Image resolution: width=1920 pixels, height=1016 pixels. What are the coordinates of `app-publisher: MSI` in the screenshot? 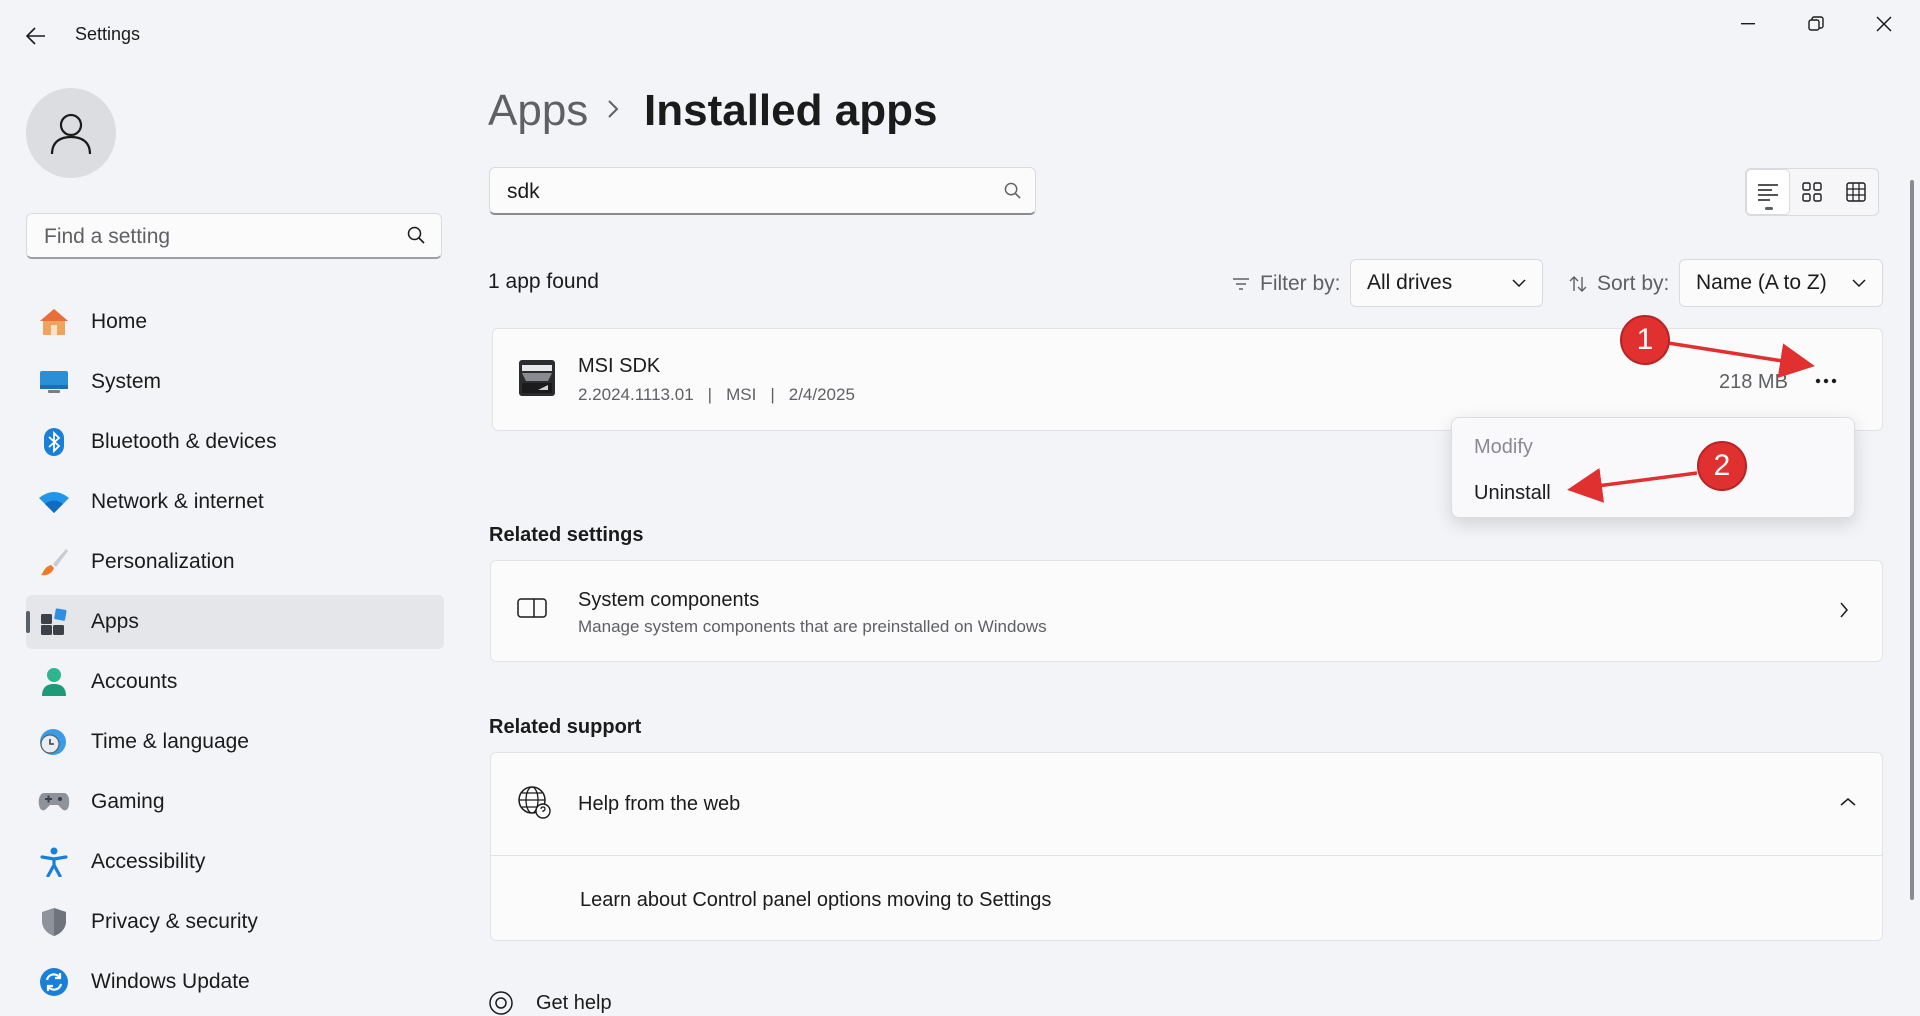 It's located at (741, 394).